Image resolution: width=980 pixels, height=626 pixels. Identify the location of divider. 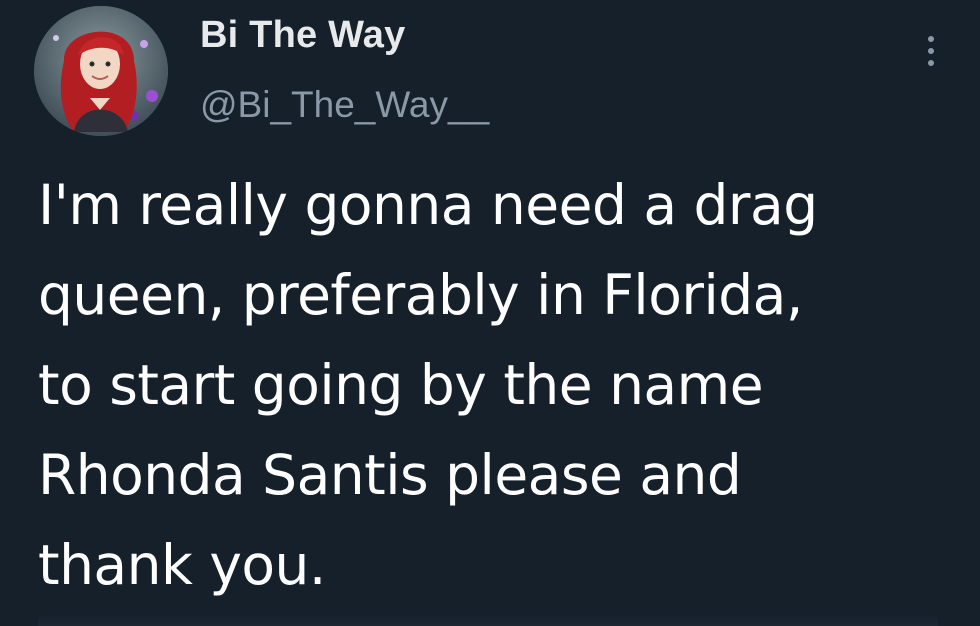
(488, 620).